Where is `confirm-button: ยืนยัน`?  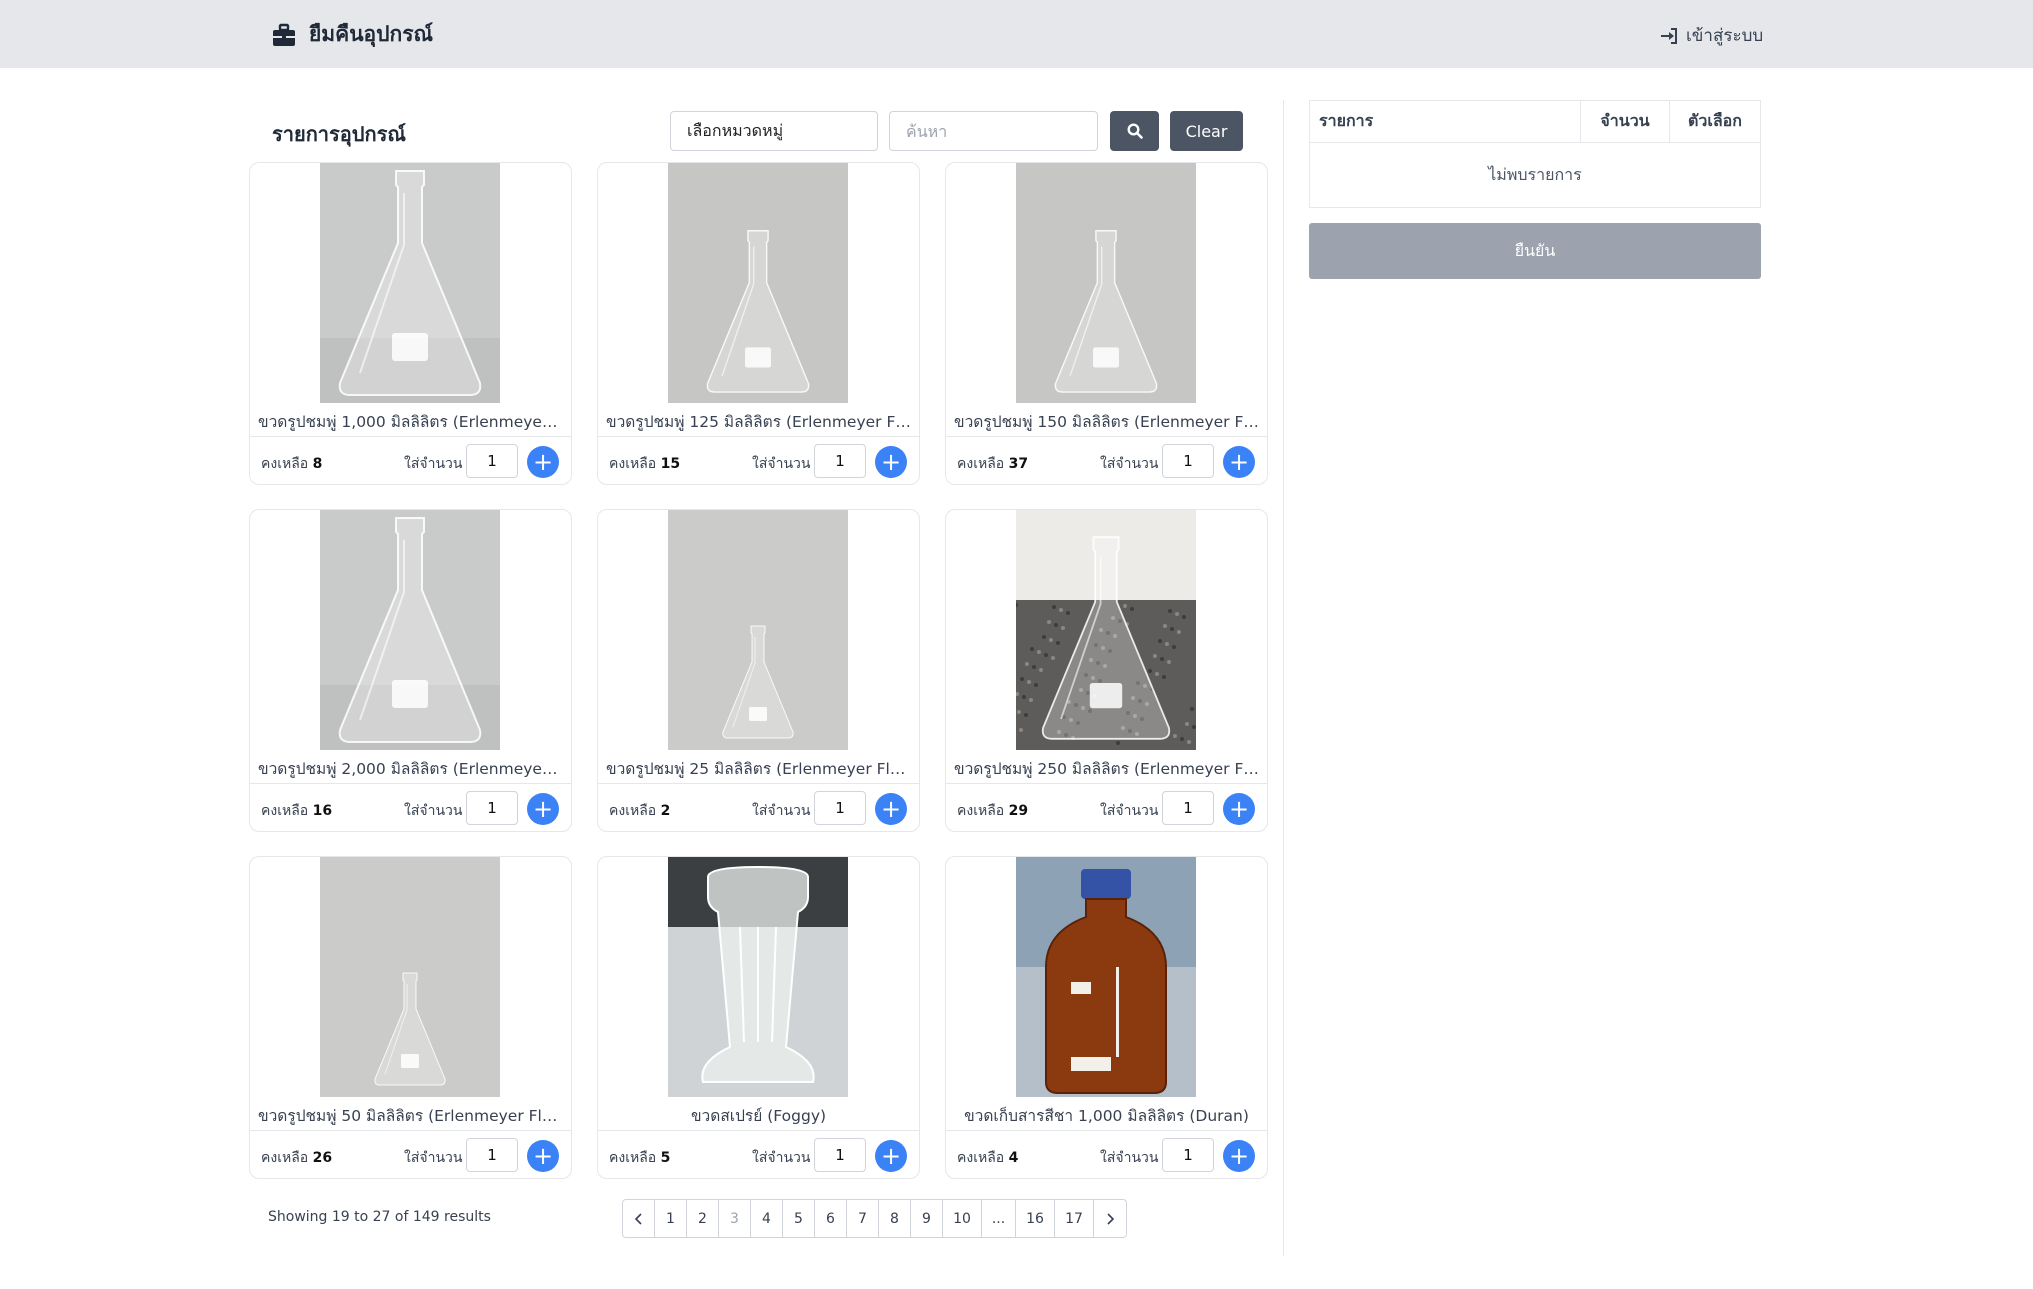
confirm-button: ยืนยัน is located at coordinates (1535, 251).